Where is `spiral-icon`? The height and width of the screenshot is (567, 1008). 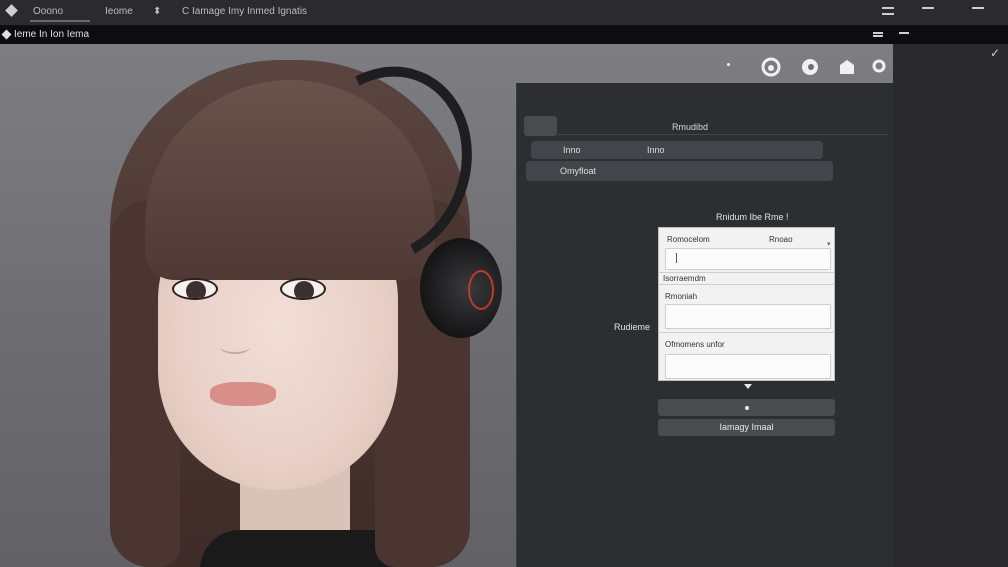
spiral-icon is located at coordinates (771, 67).